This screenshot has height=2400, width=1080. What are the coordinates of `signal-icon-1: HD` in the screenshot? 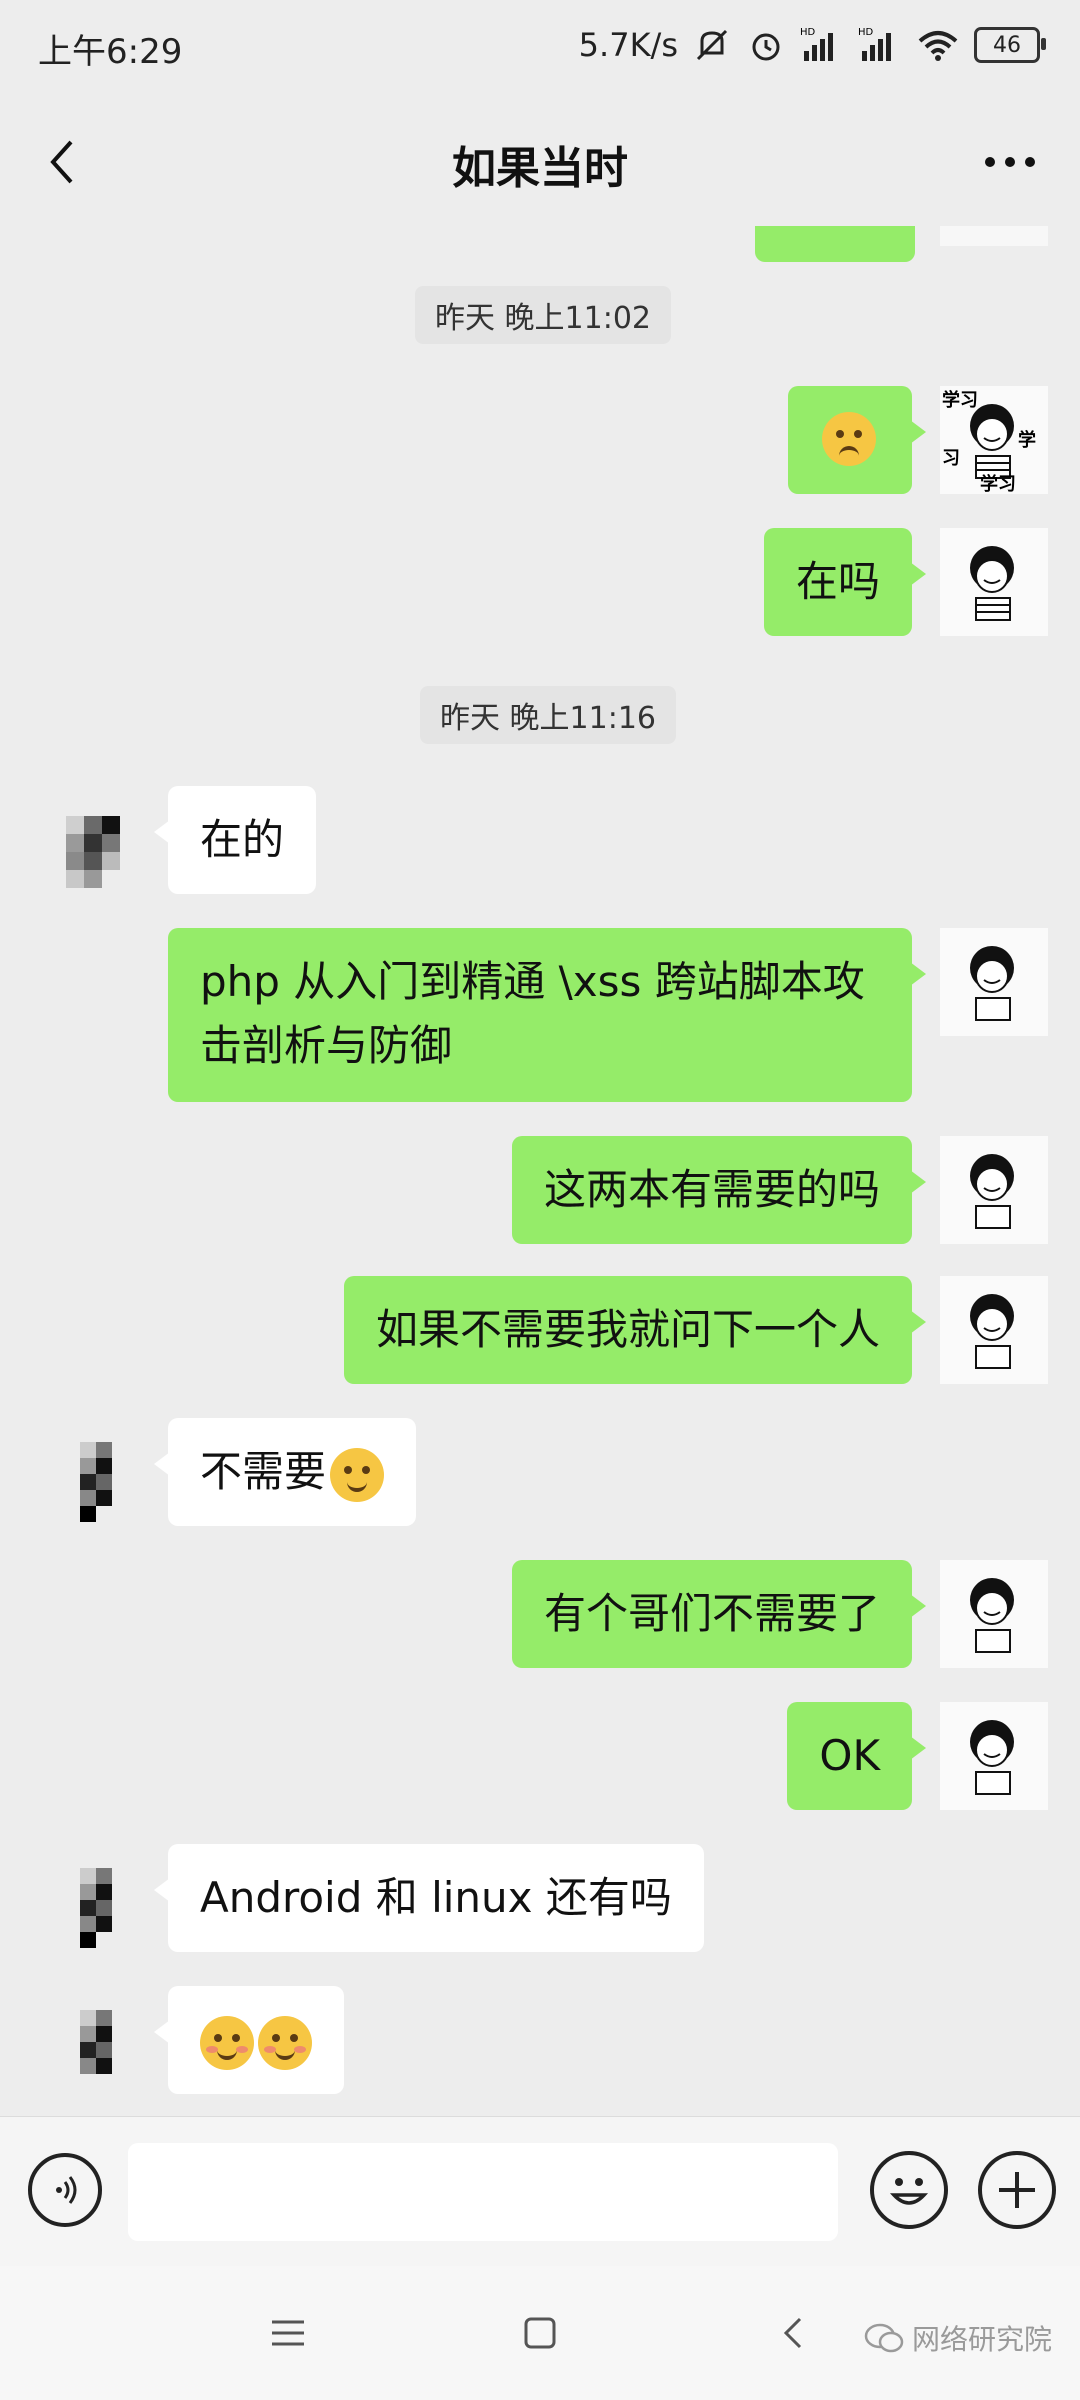 It's located at (822, 45).